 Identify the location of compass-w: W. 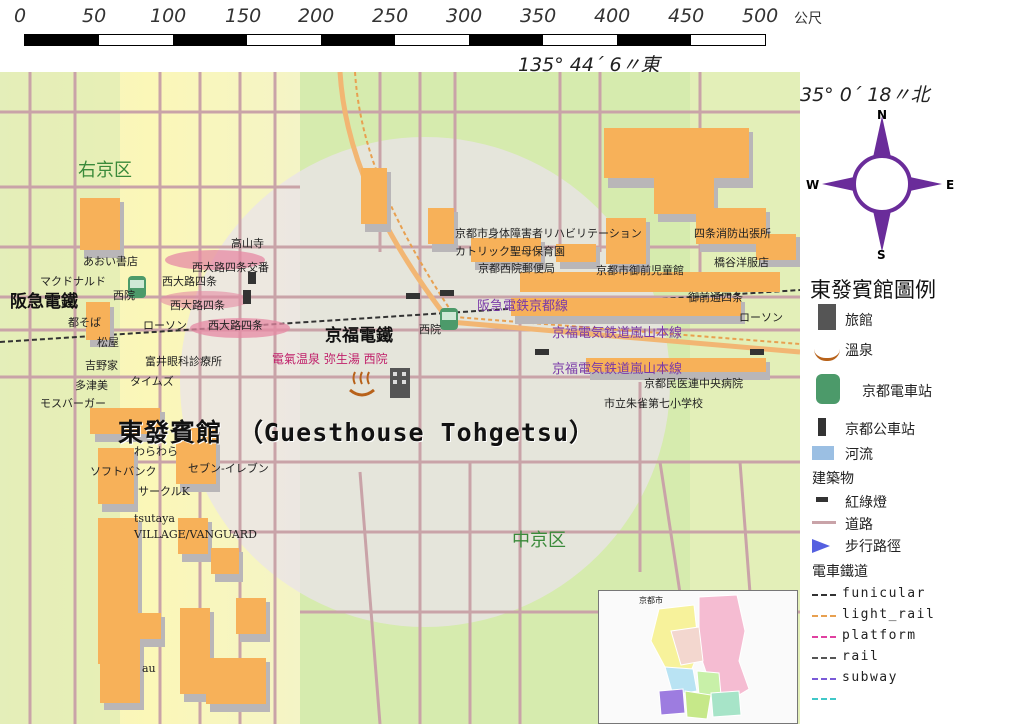
(813, 185).